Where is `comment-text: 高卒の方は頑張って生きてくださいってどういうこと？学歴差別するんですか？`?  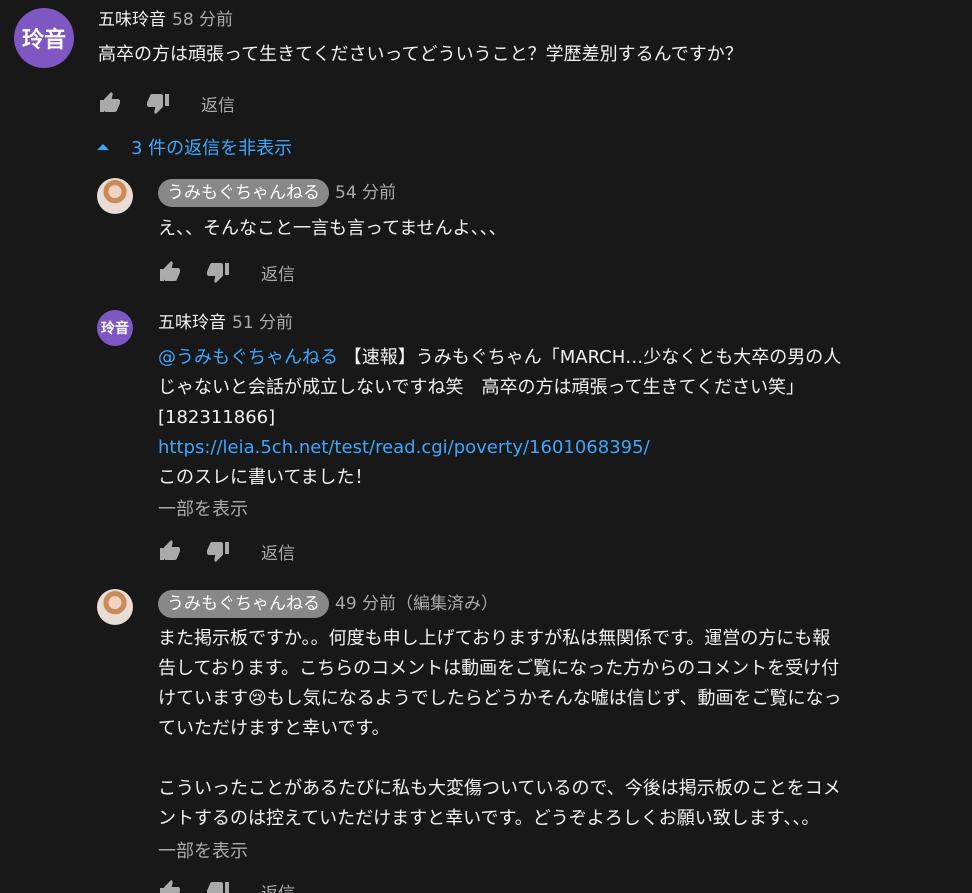 comment-text: 高卒の方は頑張って生きてくださいってどういうこと？学歴差別するんですか？ is located at coordinates (420, 54).